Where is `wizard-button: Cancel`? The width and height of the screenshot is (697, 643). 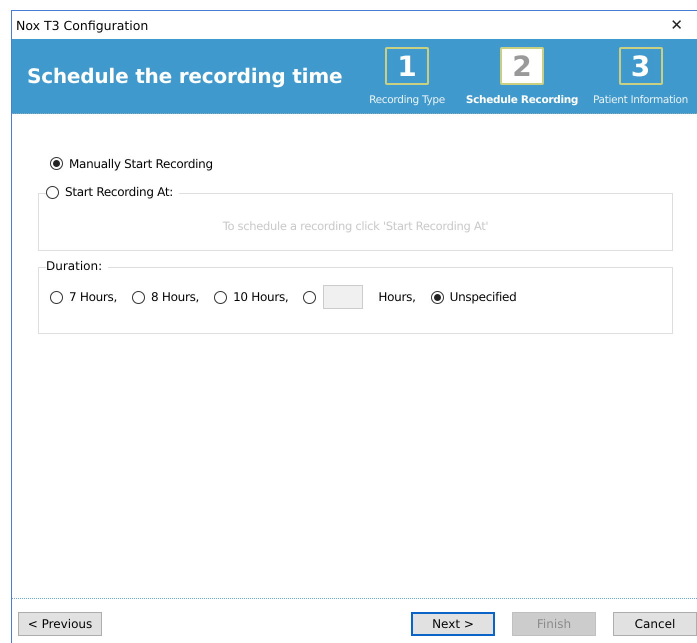 wizard-button: Cancel is located at coordinates (655, 624).